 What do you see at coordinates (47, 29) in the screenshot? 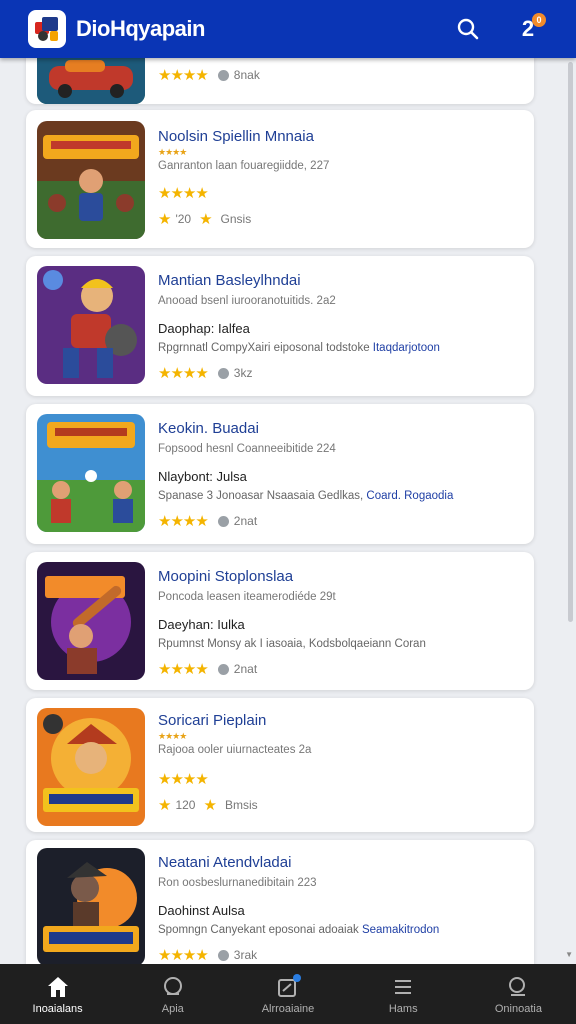
I see `app-logo` at bounding box center [47, 29].